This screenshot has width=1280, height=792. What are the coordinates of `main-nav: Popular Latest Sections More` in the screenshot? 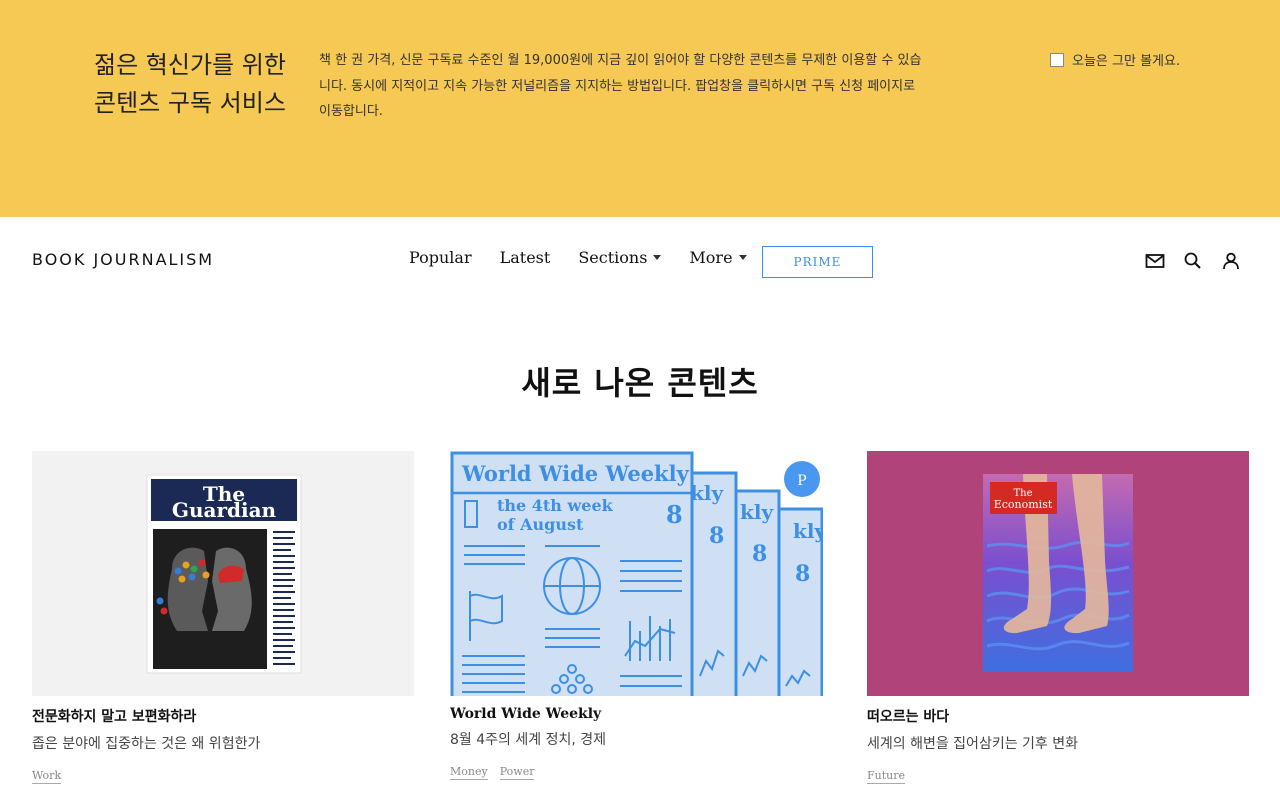 It's located at (578, 257).